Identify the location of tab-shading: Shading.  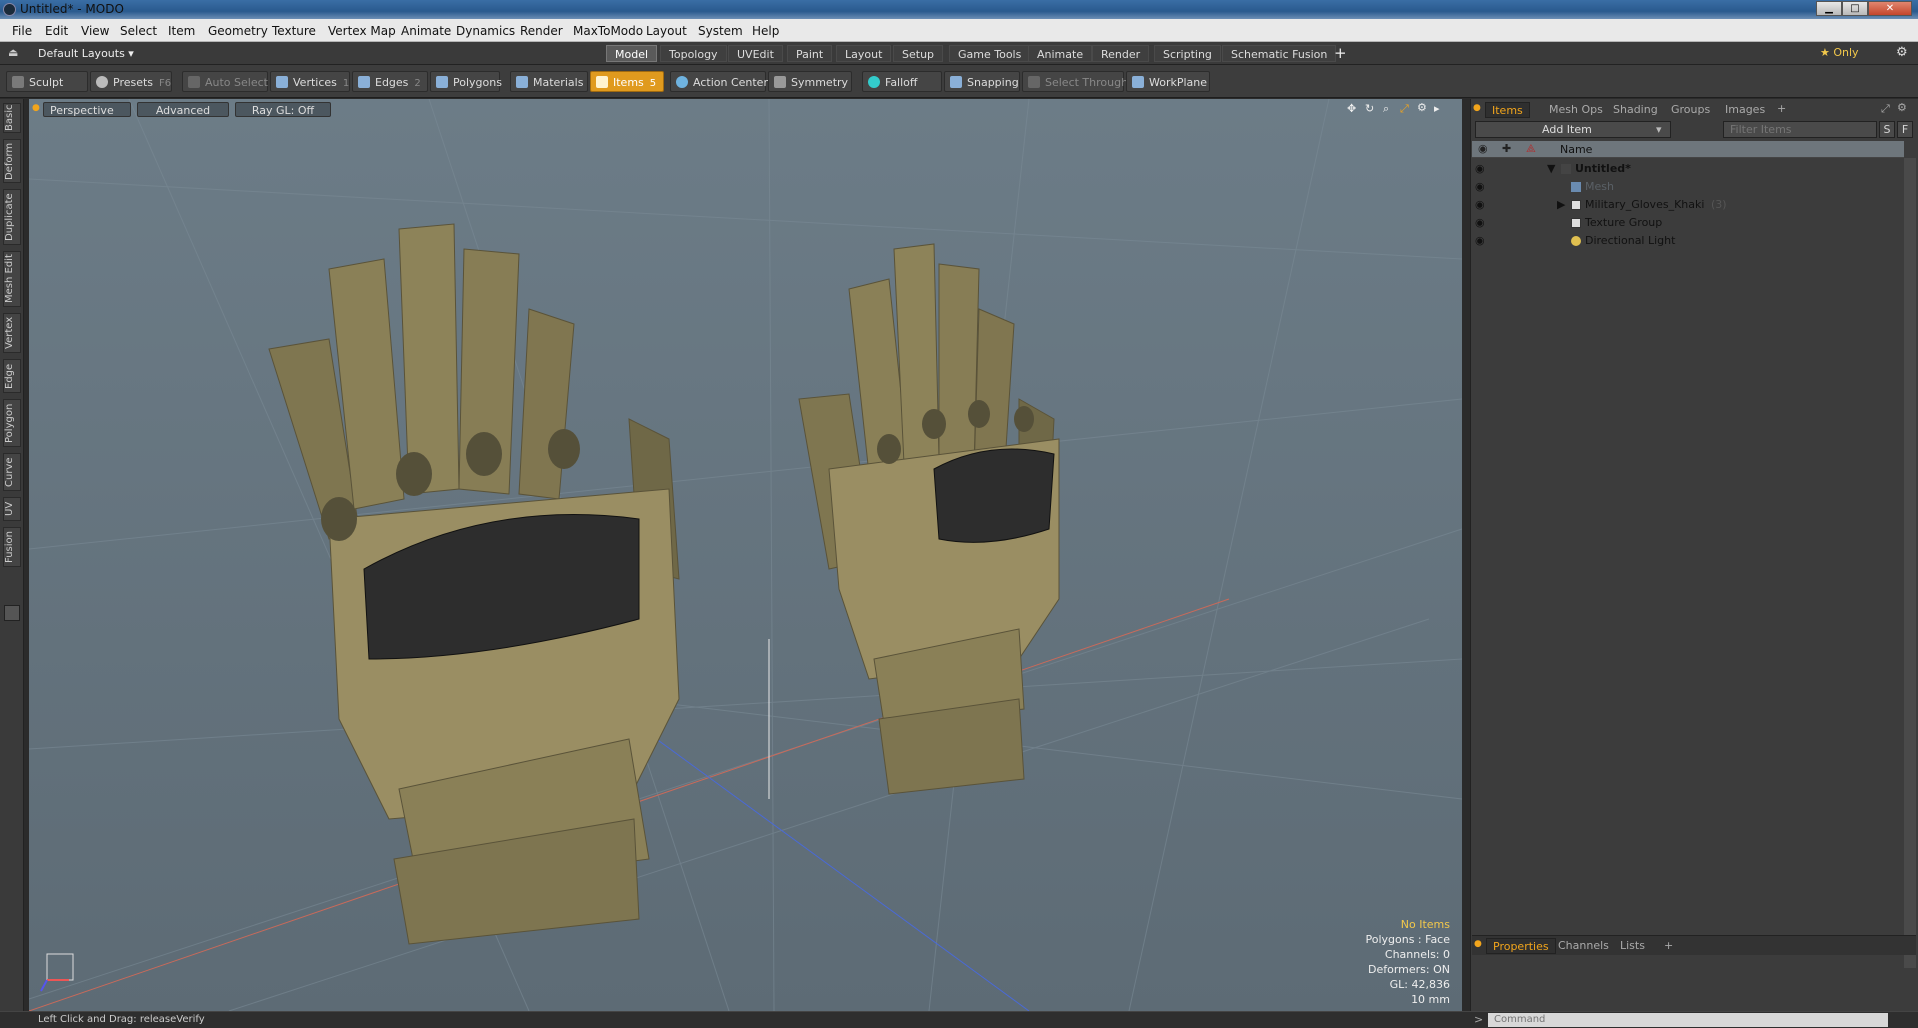
(1635, 110).